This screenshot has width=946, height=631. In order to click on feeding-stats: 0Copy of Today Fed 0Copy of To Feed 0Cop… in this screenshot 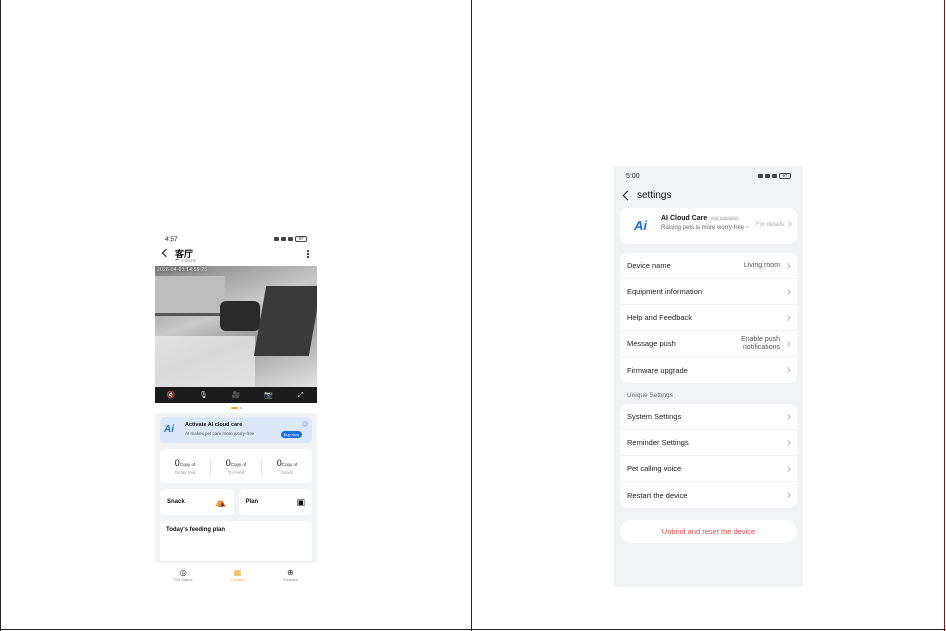, I will do `click(236, 466)`.